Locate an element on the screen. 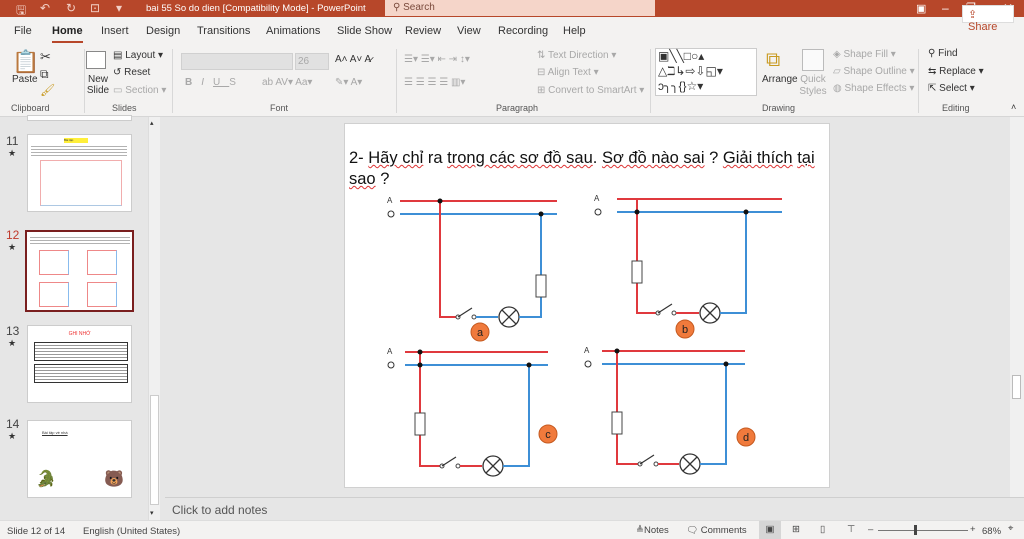  tab-animations: Animations is located at coordinates (293, 31).